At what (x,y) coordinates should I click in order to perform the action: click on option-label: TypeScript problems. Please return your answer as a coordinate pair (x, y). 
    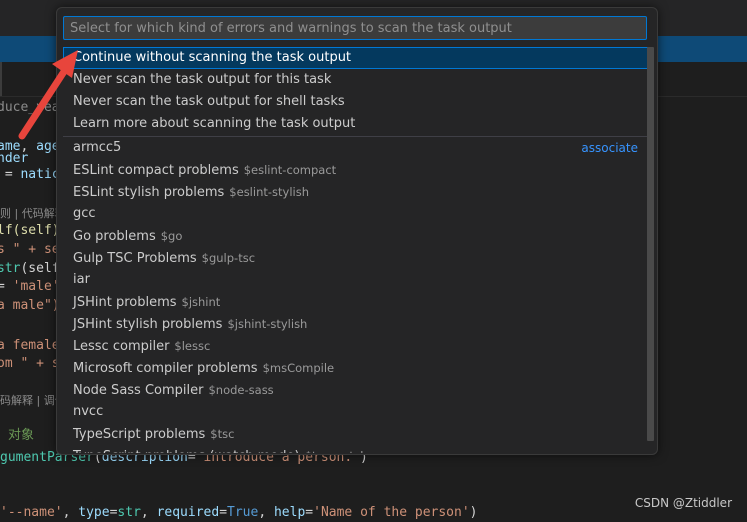
    Looking at the image, I should click on (139, 434).